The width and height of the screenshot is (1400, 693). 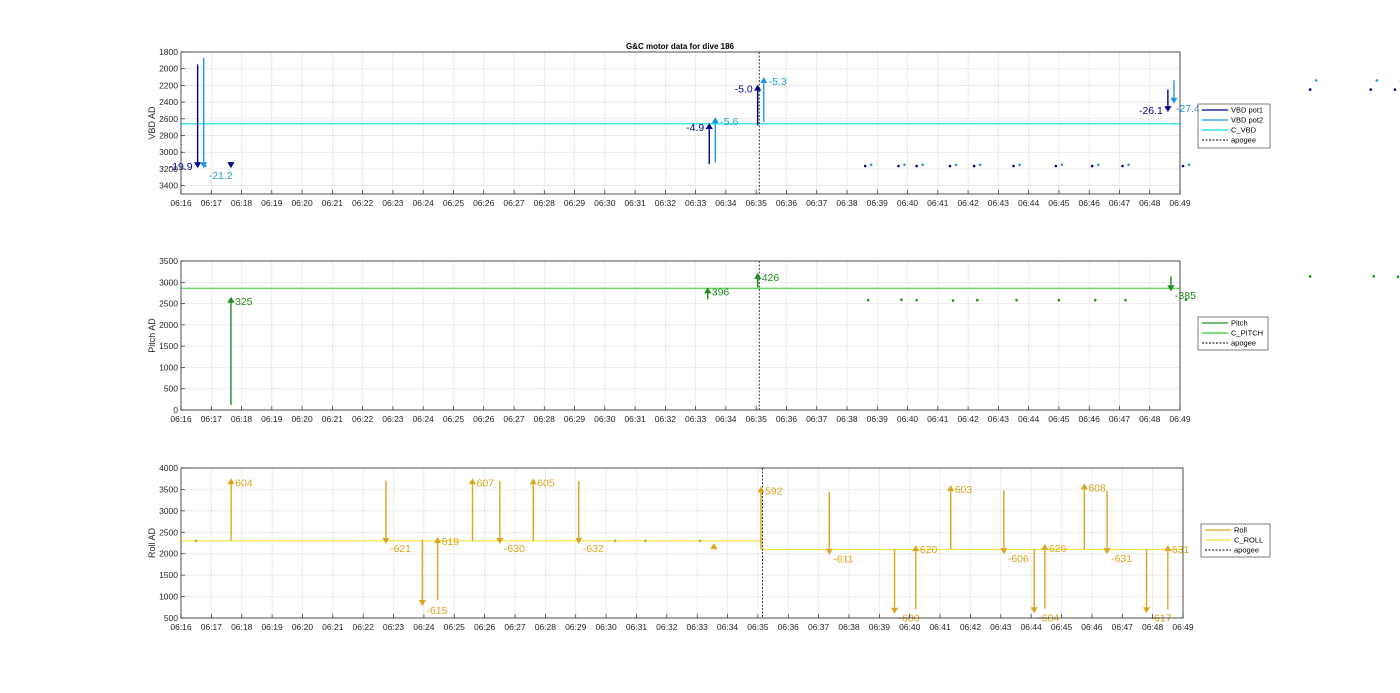 I want to click on vbd-xtick-label: 06:30, so click(x=605, y=203).